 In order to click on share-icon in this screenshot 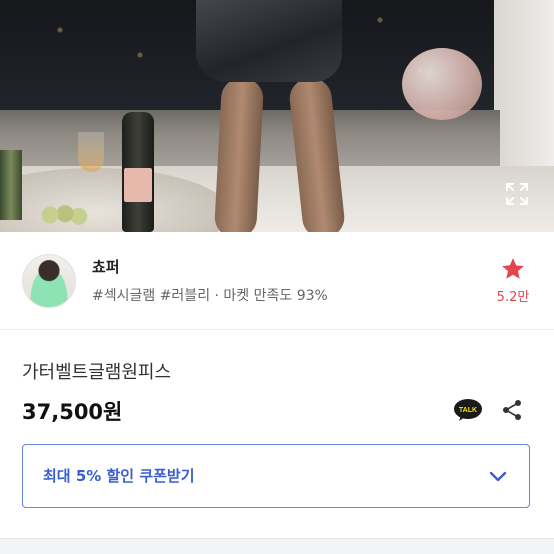, I will do `click(512, 410)`.